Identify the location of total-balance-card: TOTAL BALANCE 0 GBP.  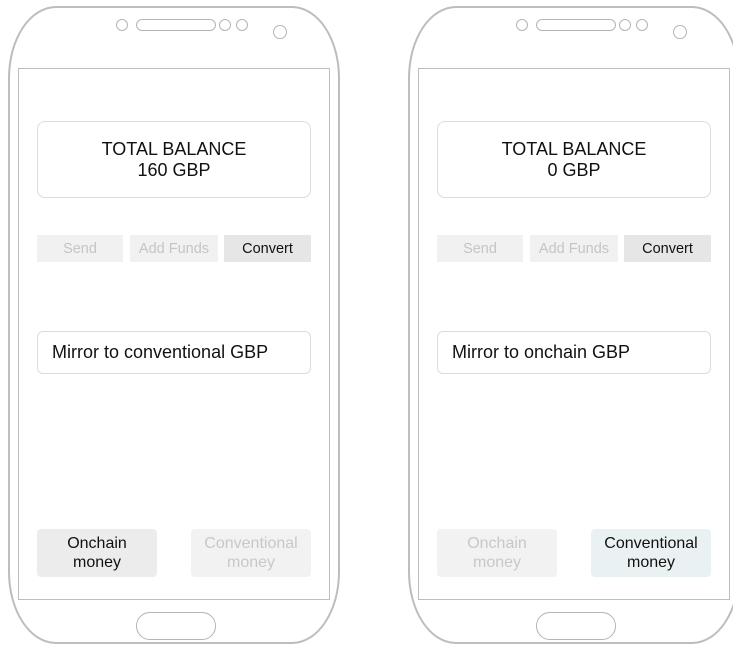
(574, 159).